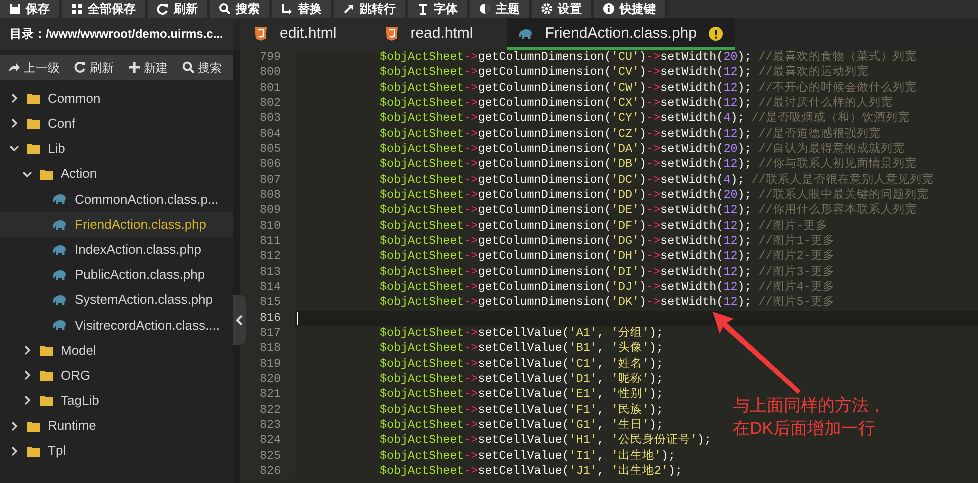 This screenshot has height=483, width=978. What do you see at coordinates (116, 451) in the screenshot?
I see `tree-item: Tpl` at bounding box center [116, 451].